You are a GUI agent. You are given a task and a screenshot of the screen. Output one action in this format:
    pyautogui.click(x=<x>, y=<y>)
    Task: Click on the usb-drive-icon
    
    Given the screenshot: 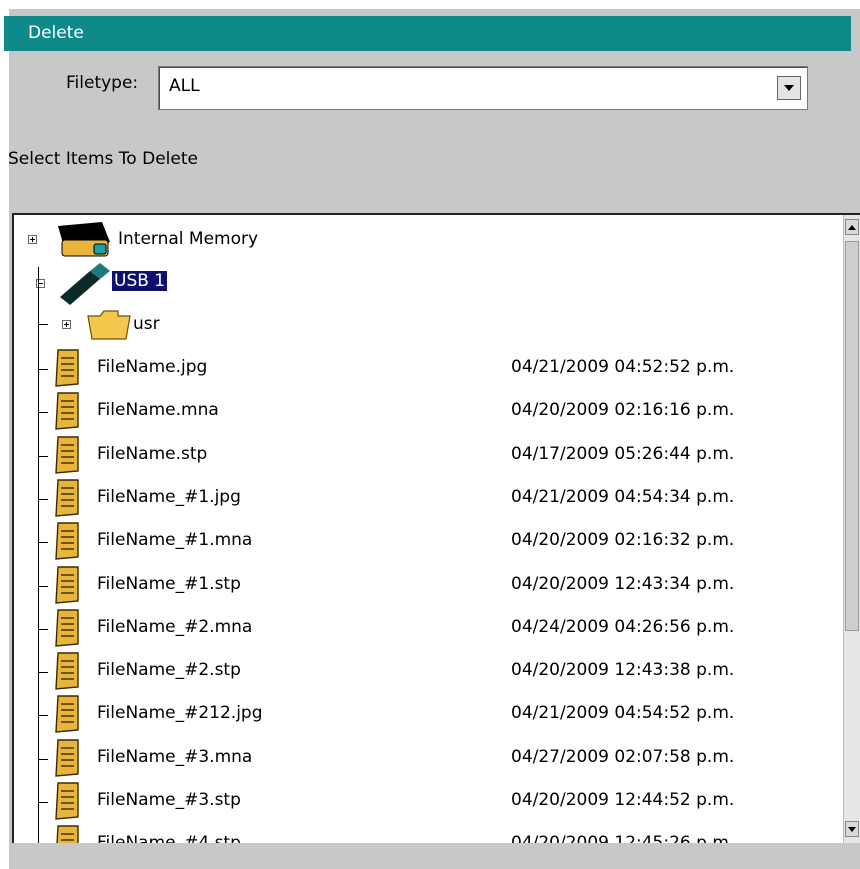 What is the action you would take?
    pyautogui.click(x=85, y=284)
    